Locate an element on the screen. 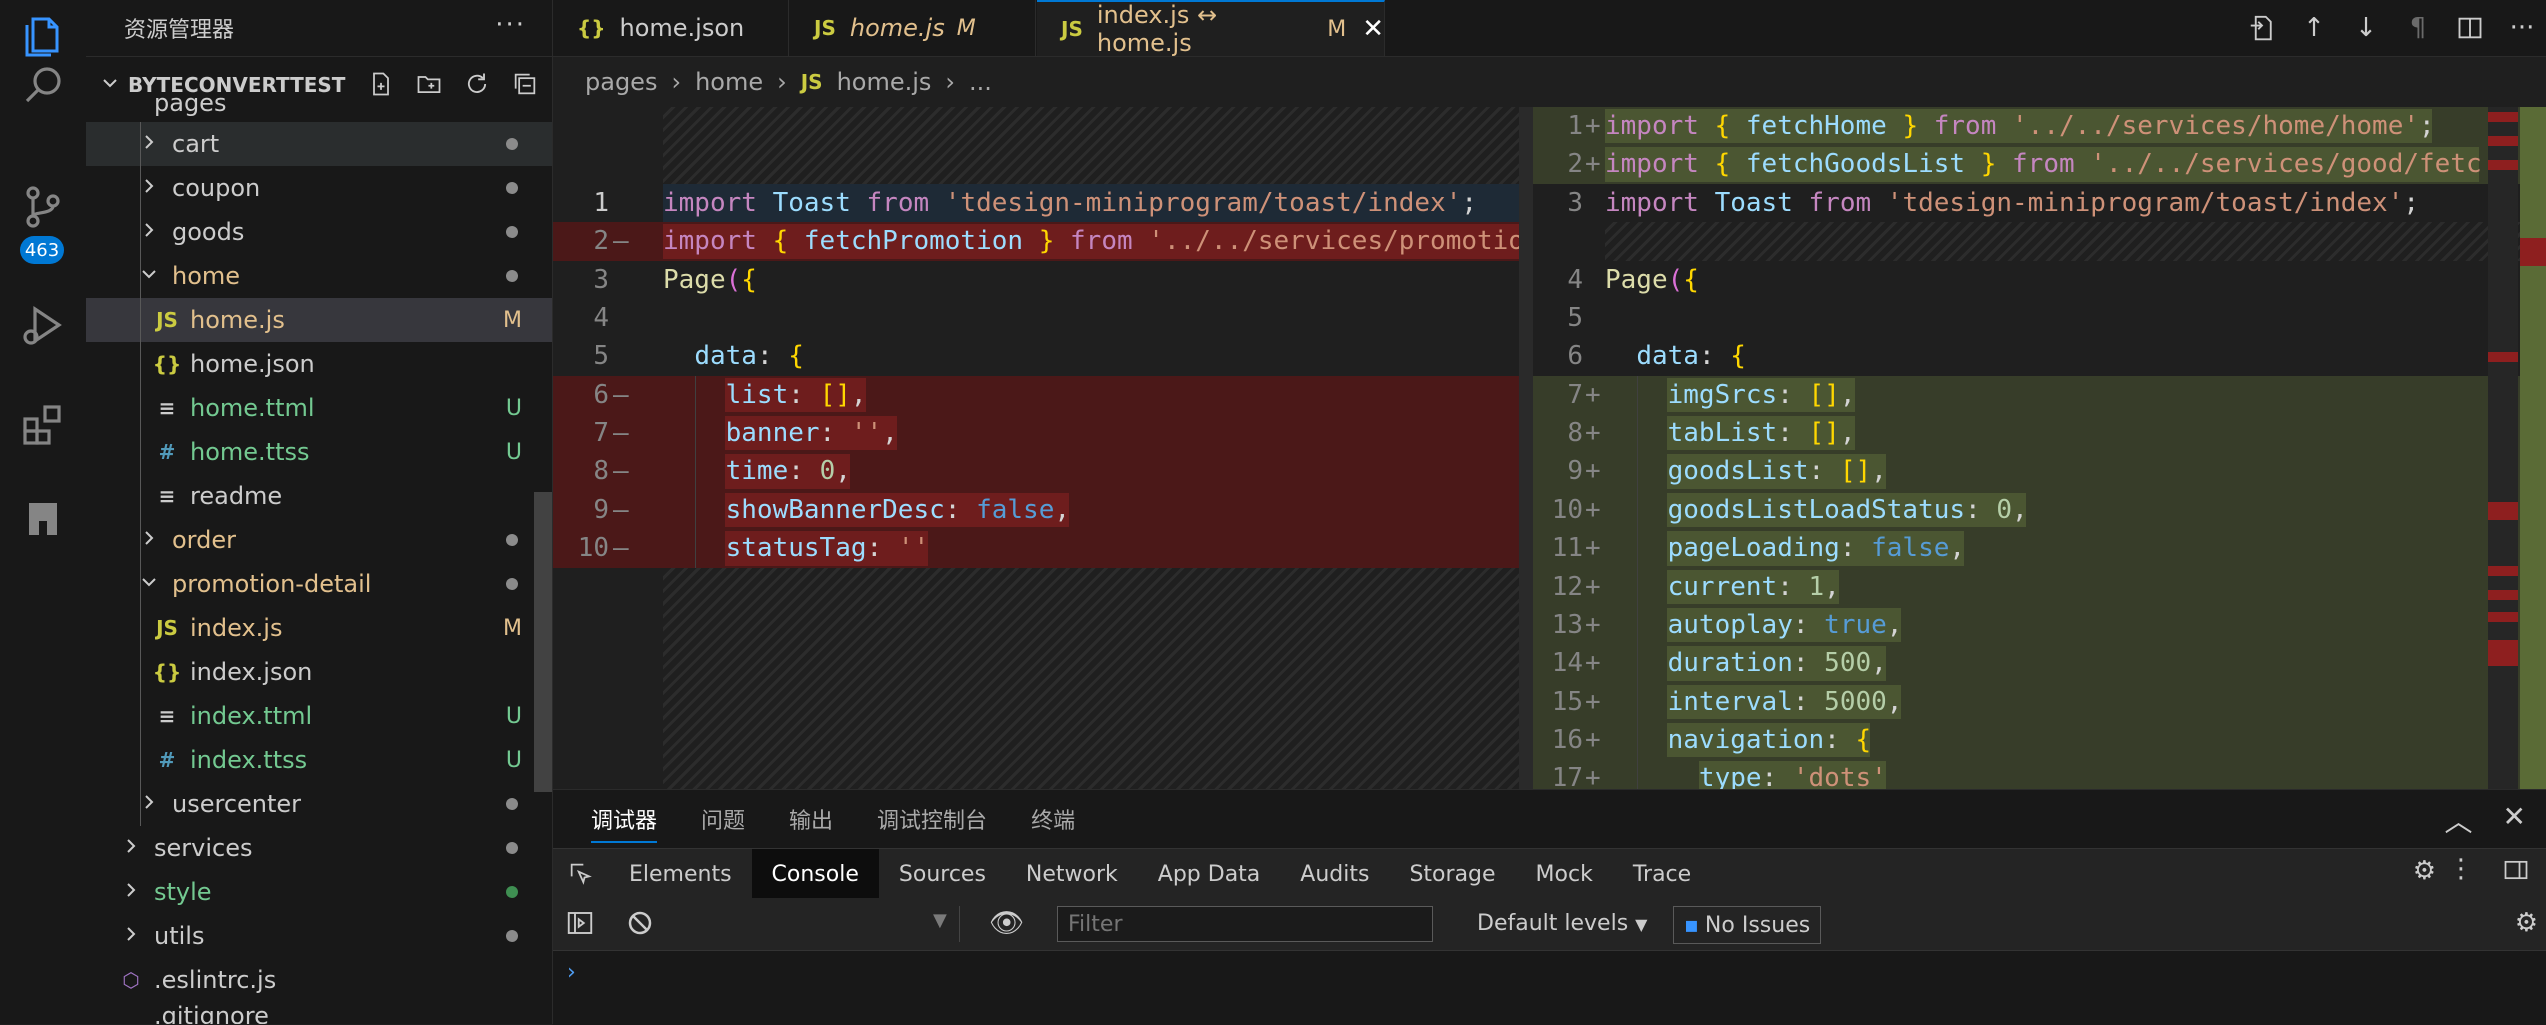 The width and height of the screenshot is (2546, 1025). code-line: showBannerDesc: false, is located at coordinates (866, 510).